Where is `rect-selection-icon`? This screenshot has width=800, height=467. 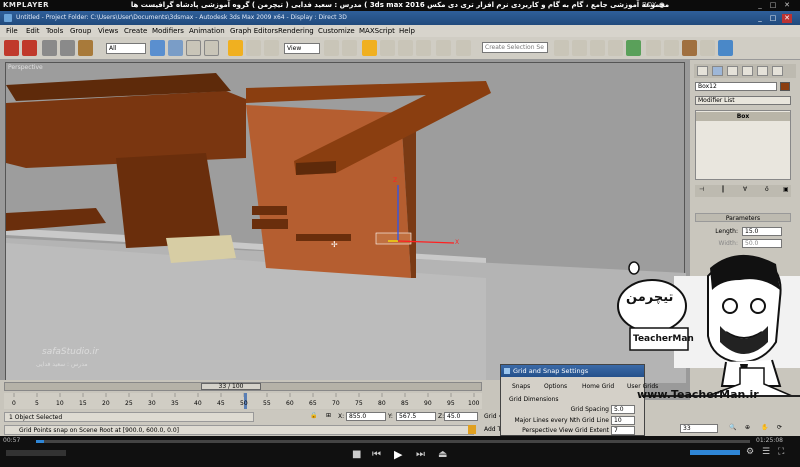 rect-selection-icon is located at coordinates (193, 48).